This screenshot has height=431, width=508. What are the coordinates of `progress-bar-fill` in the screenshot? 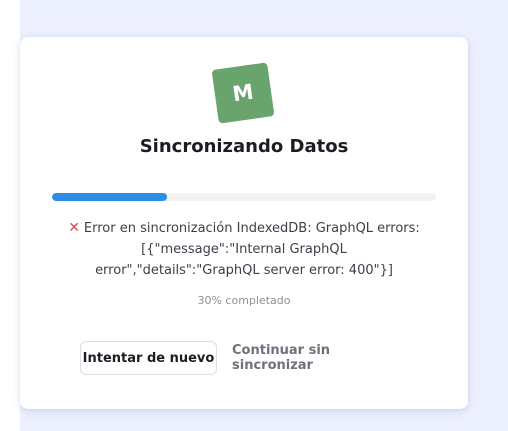 It's located at (110, 197).